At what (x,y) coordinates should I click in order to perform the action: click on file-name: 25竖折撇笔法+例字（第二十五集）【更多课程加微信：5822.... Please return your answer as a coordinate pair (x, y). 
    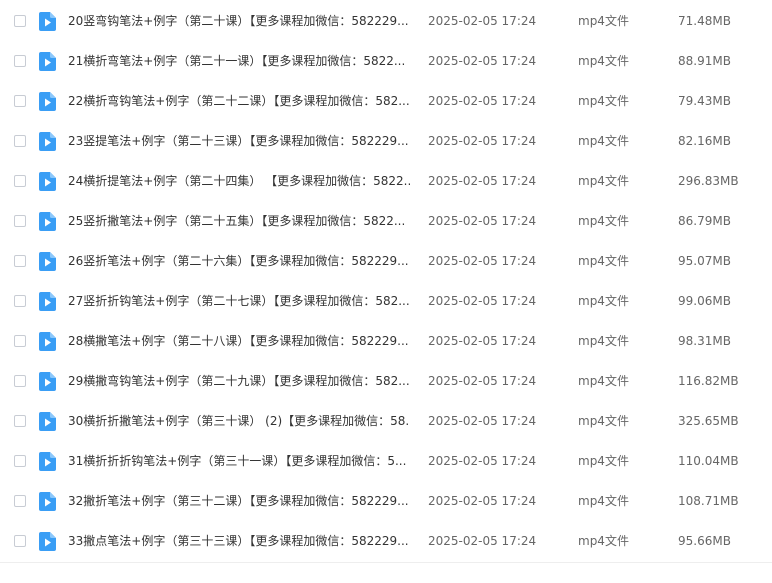
    Looking at the image, I should click on (239, 221).